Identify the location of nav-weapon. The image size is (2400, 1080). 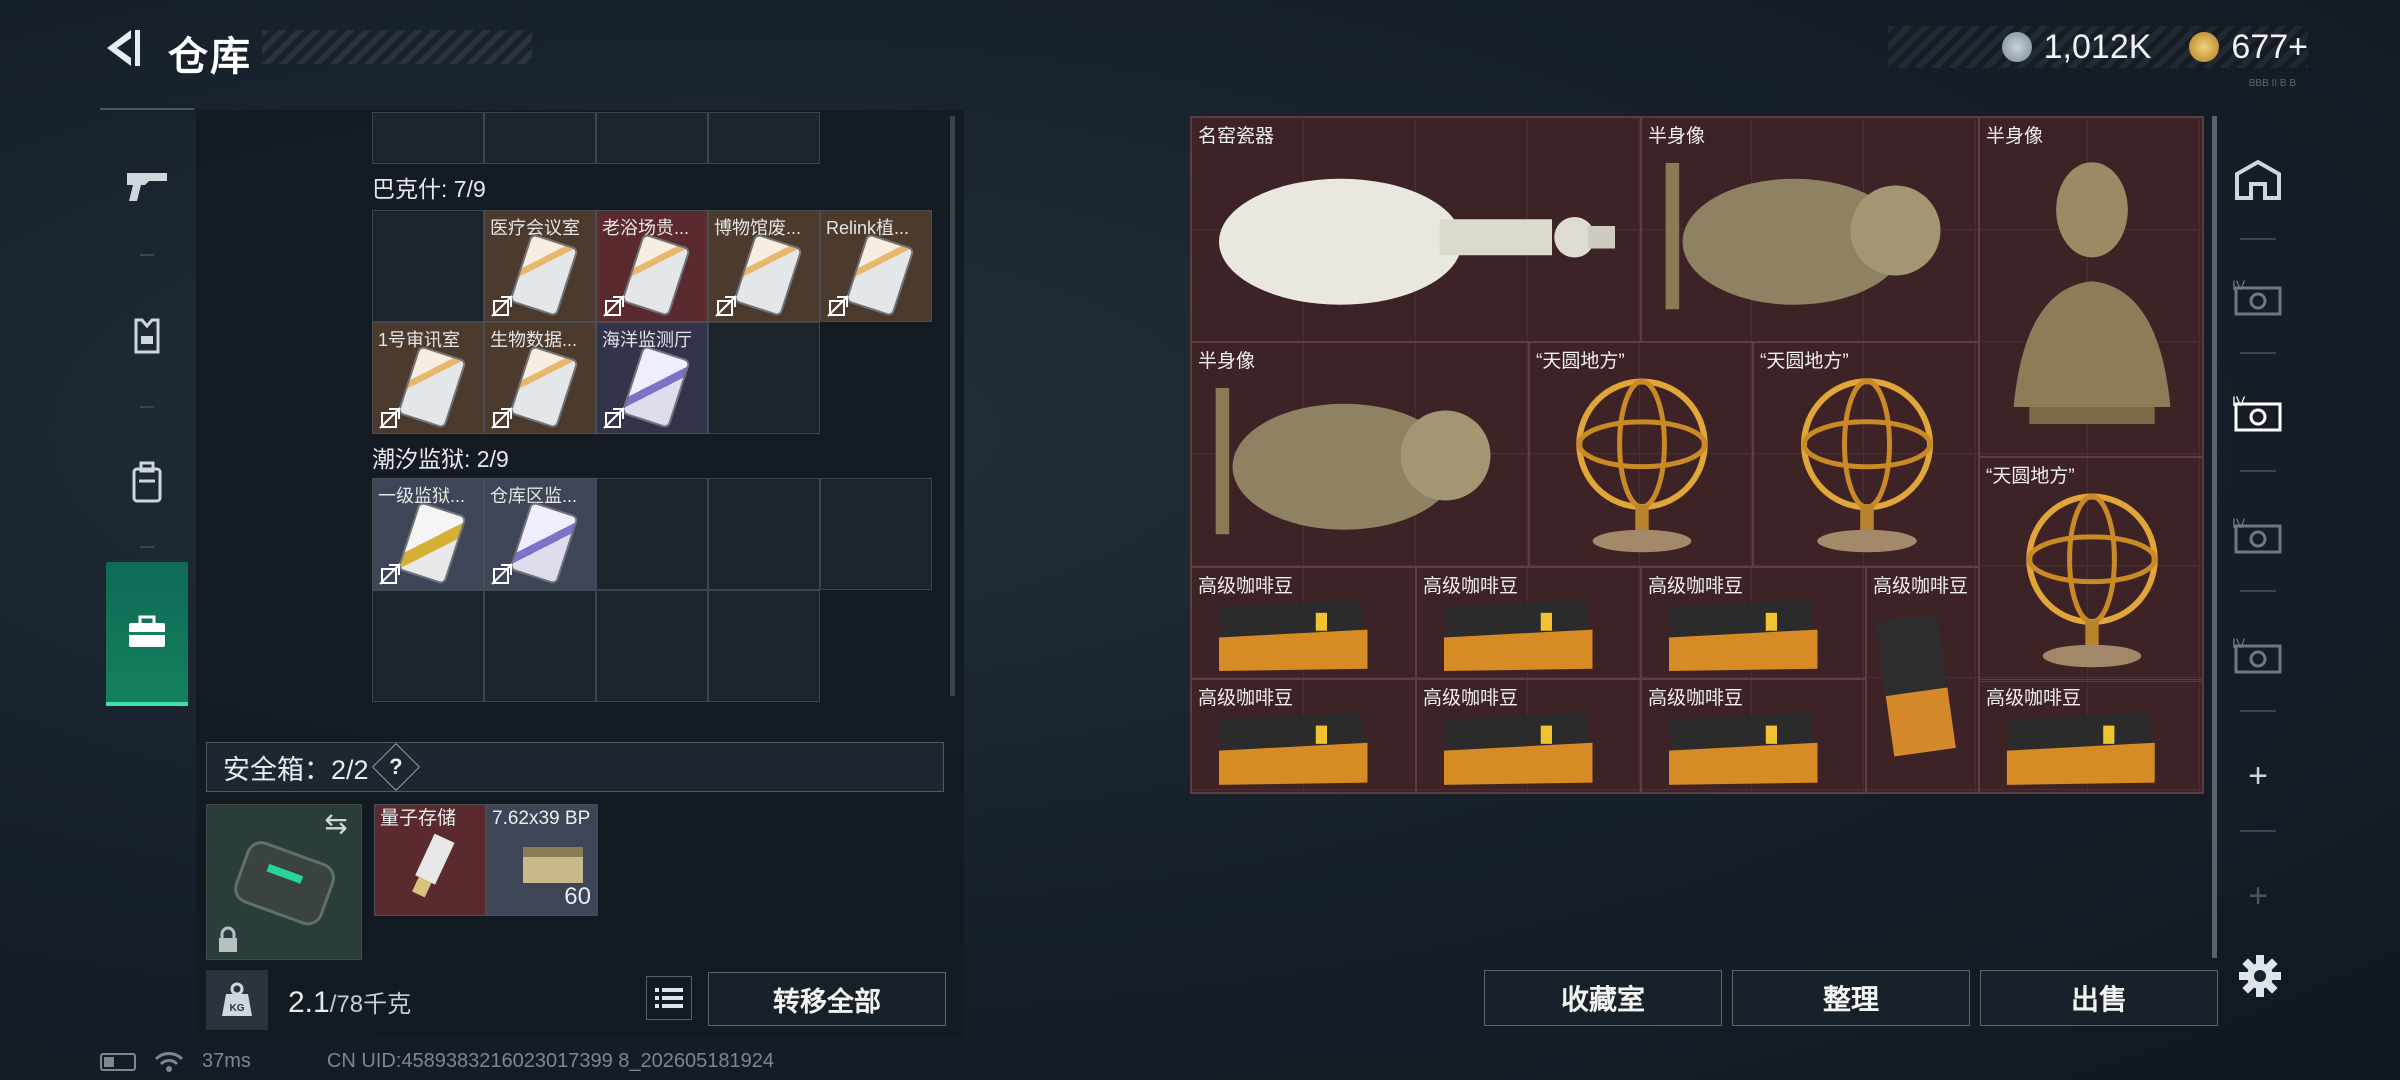
(147, 186).